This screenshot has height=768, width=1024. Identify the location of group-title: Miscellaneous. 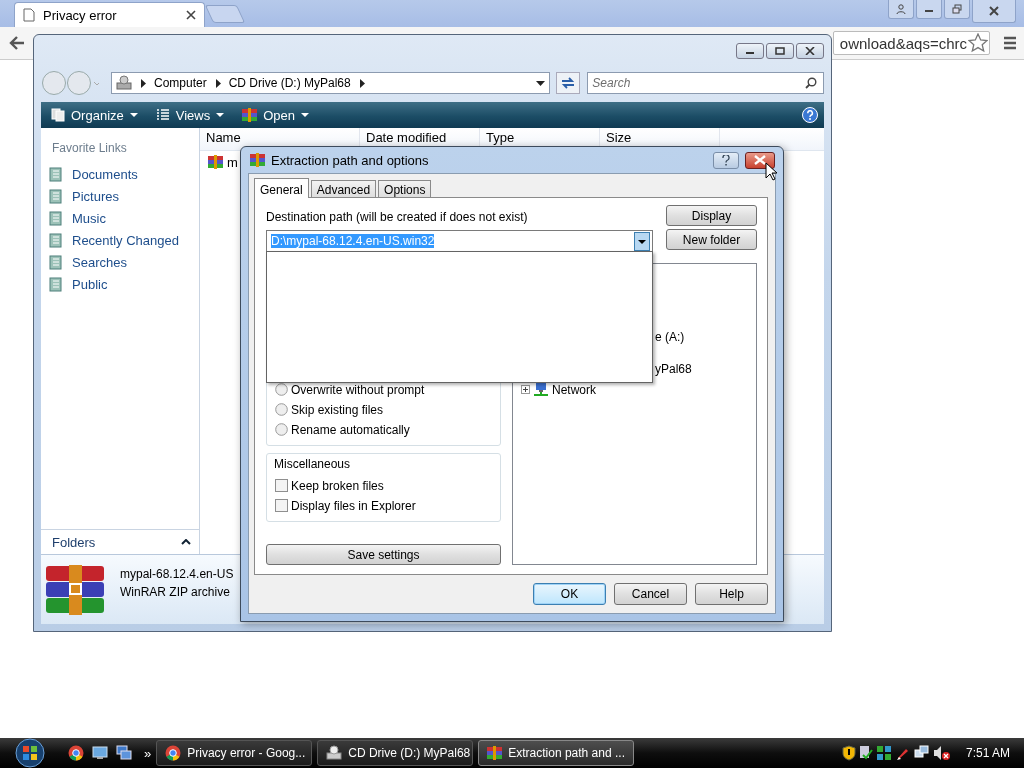
(313, 464).